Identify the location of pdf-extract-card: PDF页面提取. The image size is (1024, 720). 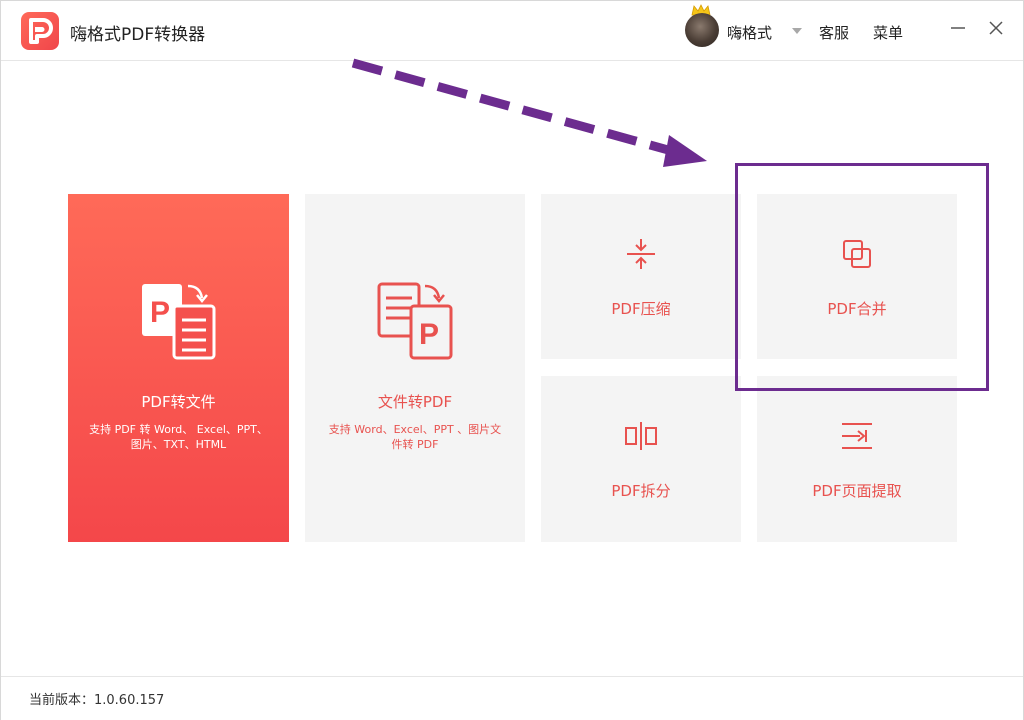
(857, 459).